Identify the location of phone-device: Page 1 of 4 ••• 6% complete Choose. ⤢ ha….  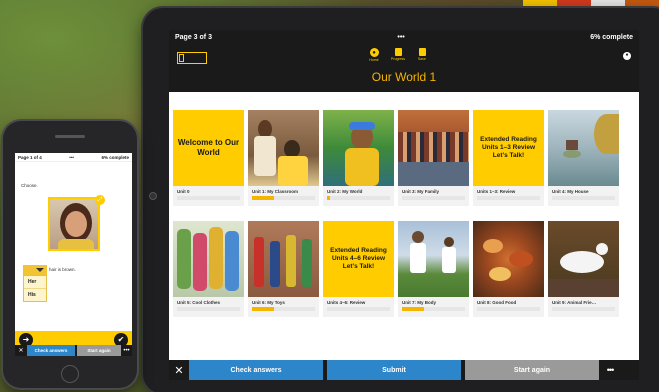
(70, 254).